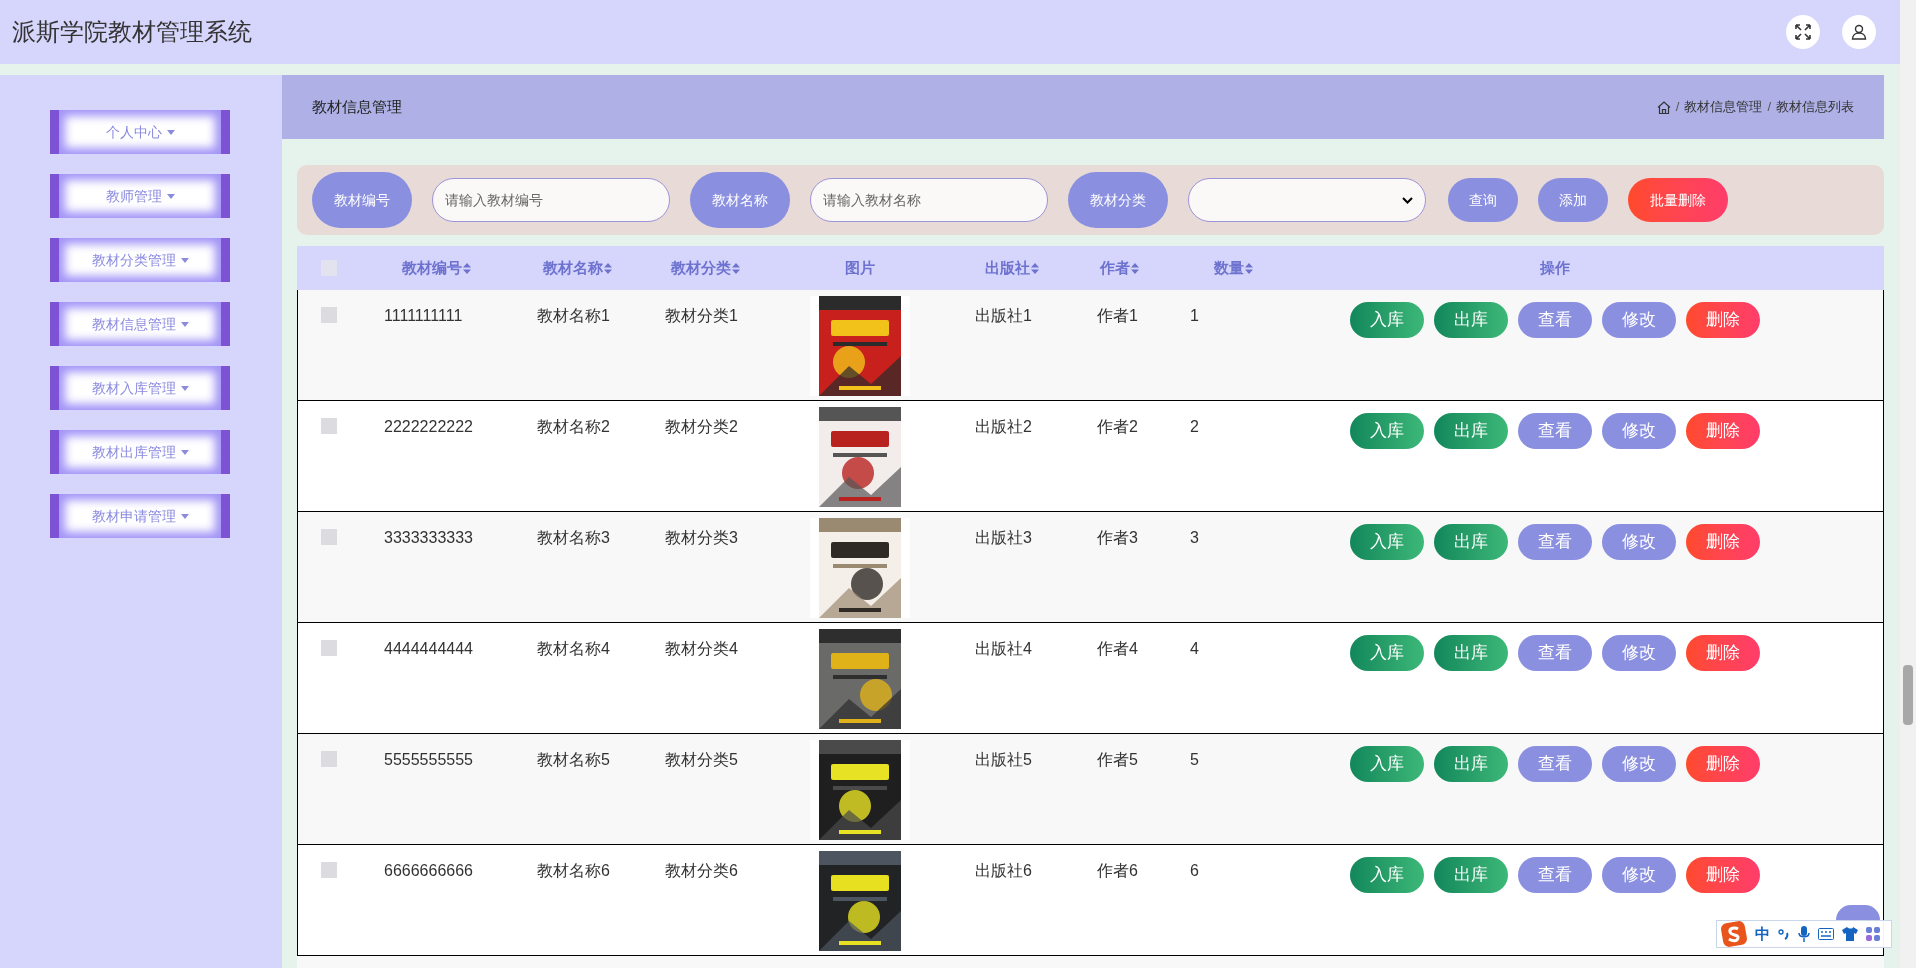 Image resolution: width=1916 pixels, height=968 pixels. Describe the element at coordinates (1012, 268) in the screenshot. I see `column-header: 出版社` at that location.